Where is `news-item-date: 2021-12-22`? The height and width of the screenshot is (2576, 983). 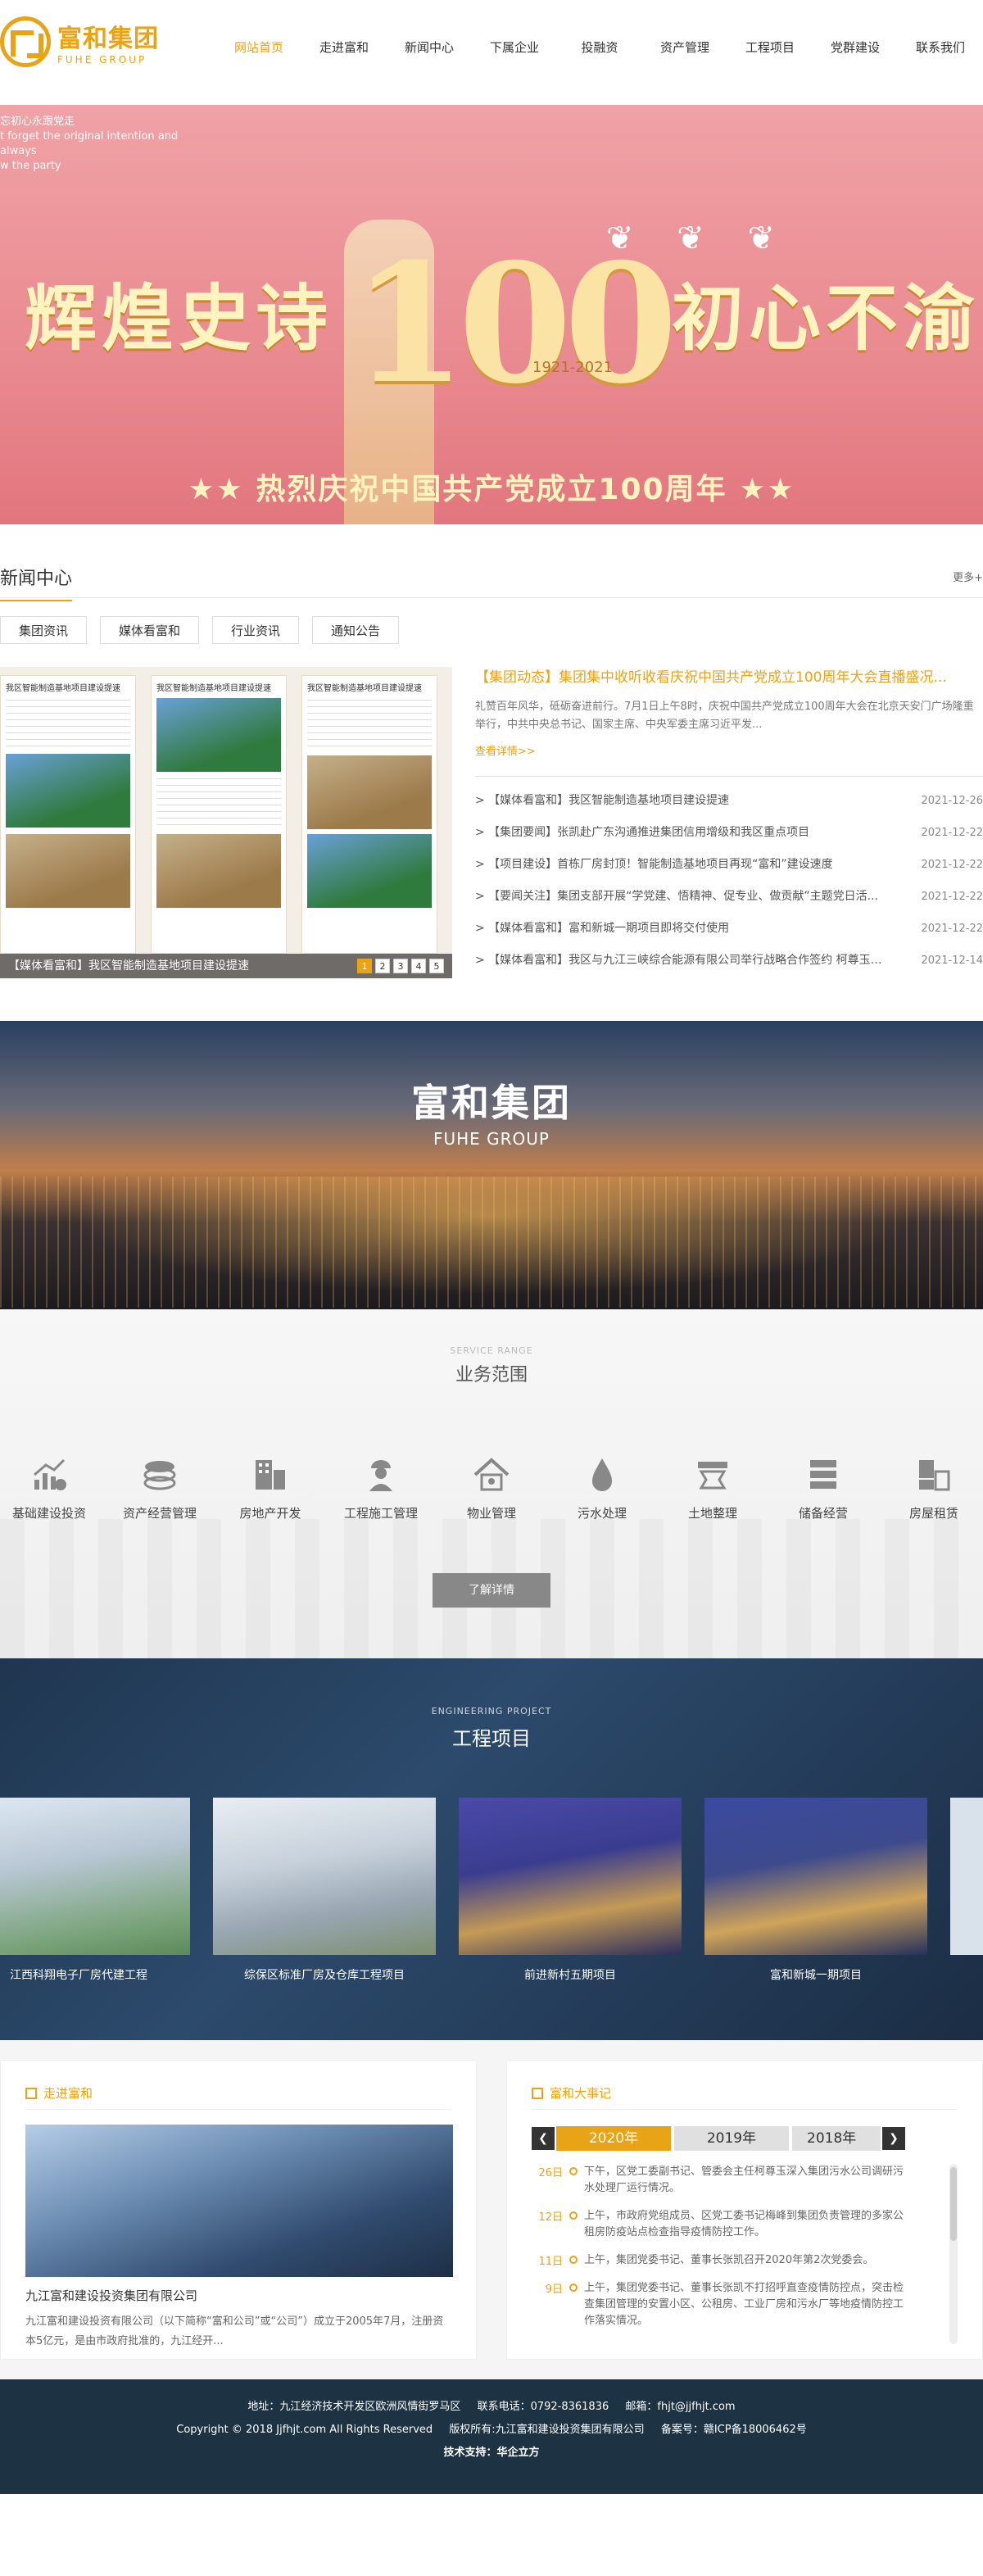 news-item-date: 2021-12-22 is located at coordinates (952, 865).